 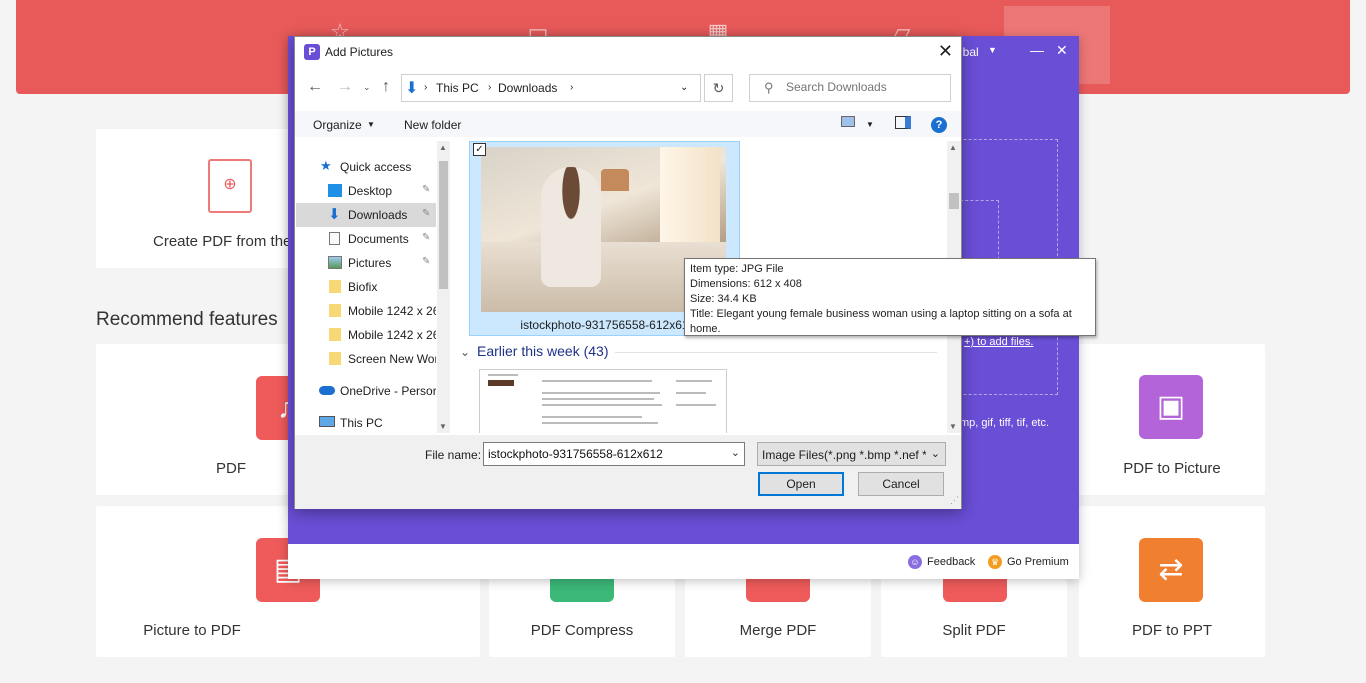 I want to click on sidebar-item-documents: Documents ✎, so click(x=366, y=239).